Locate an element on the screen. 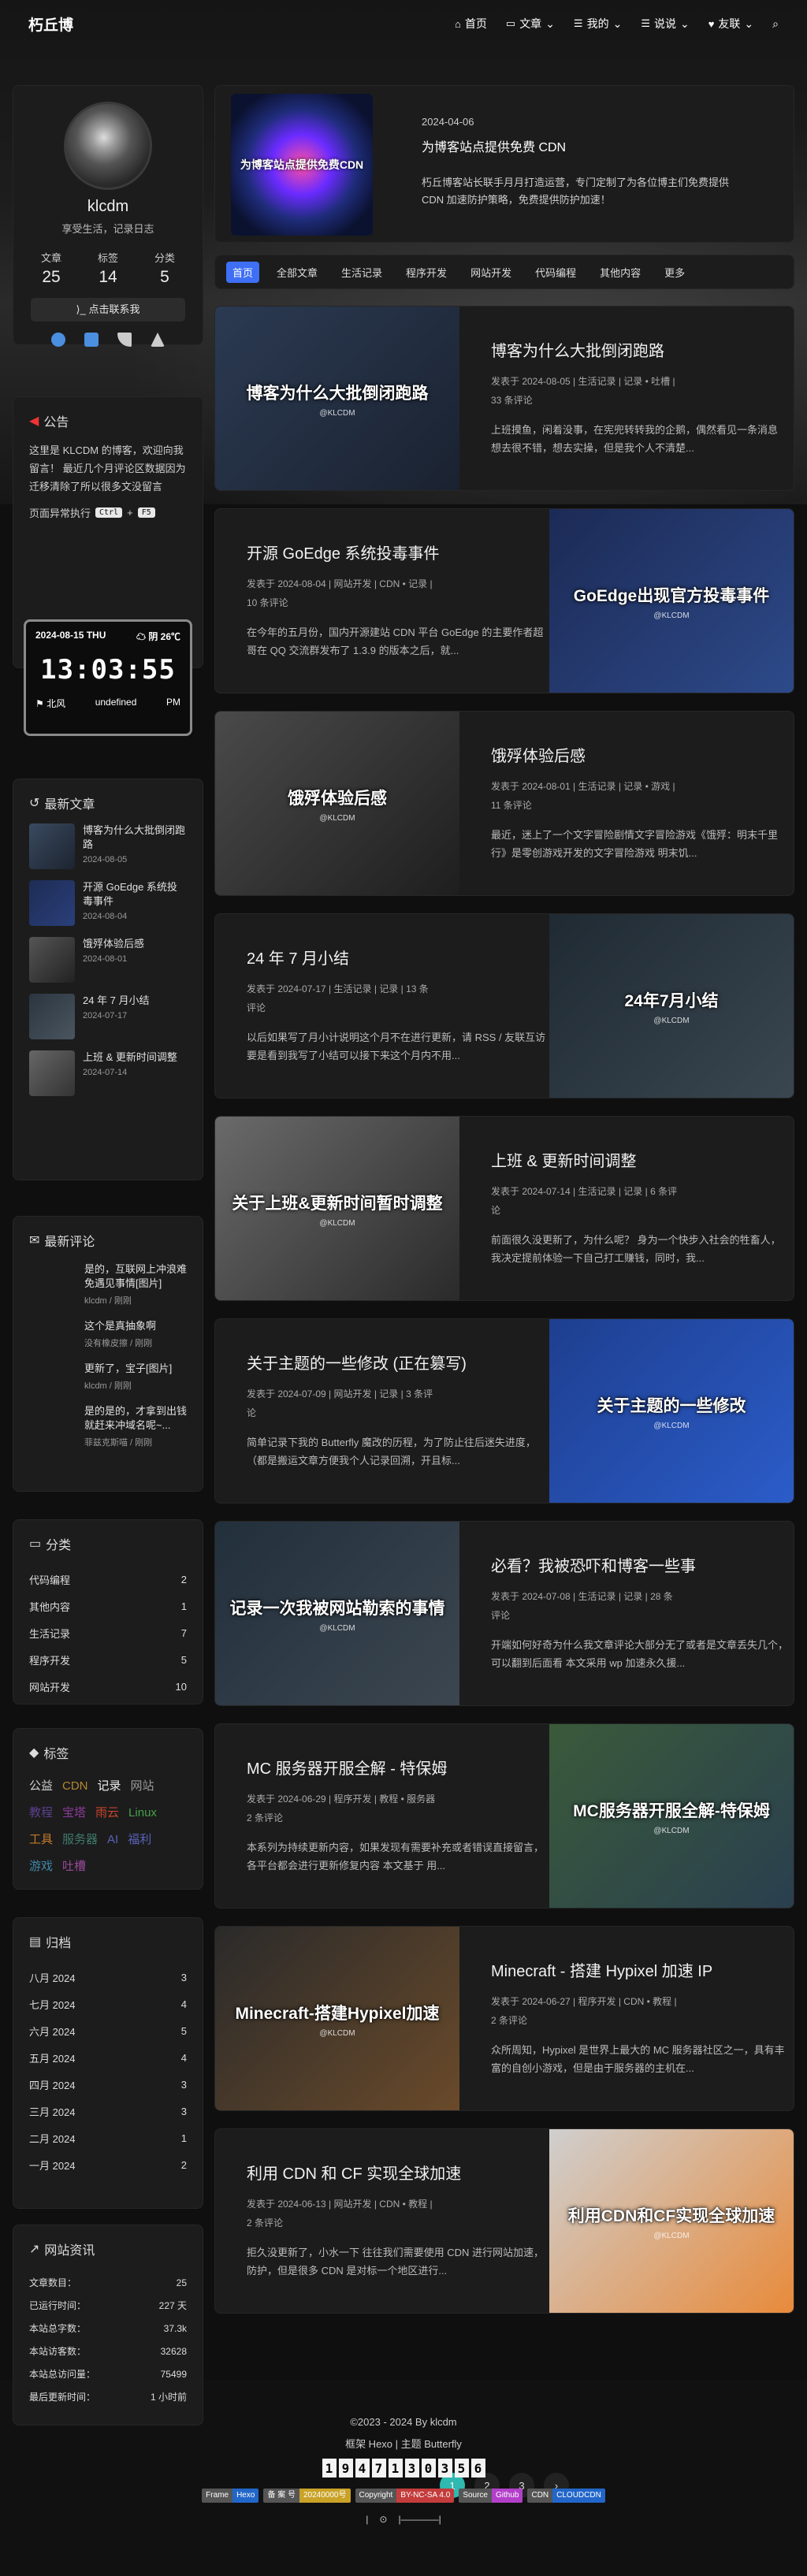 This screenshot has height=2576, width=807. tag-item: CDN is located at coordinates (75, 1786).